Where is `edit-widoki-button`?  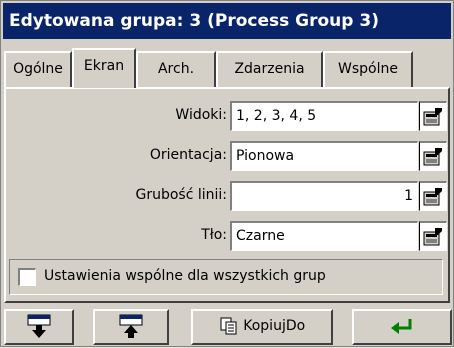 edit-widoki-button is located at coordinates (433, 116).